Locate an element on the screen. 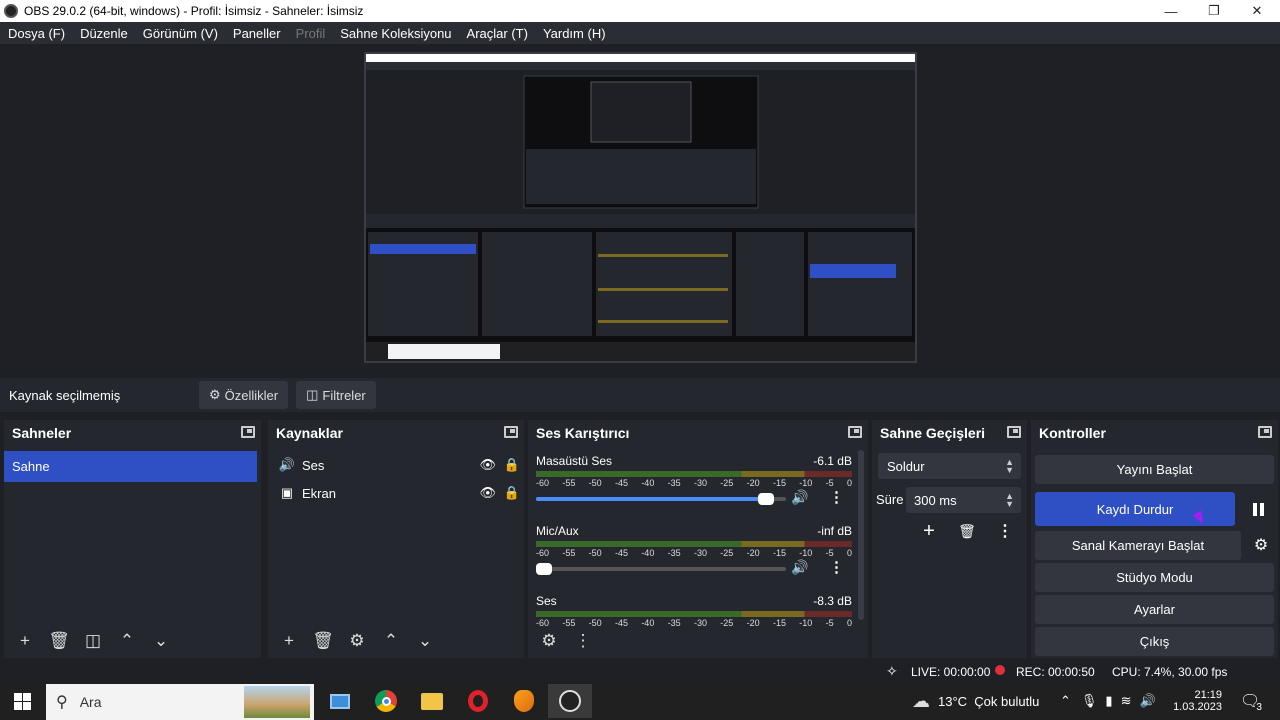 The image size is (1280, 720). scene-item: Sahne is located at coordinates (130, 466).